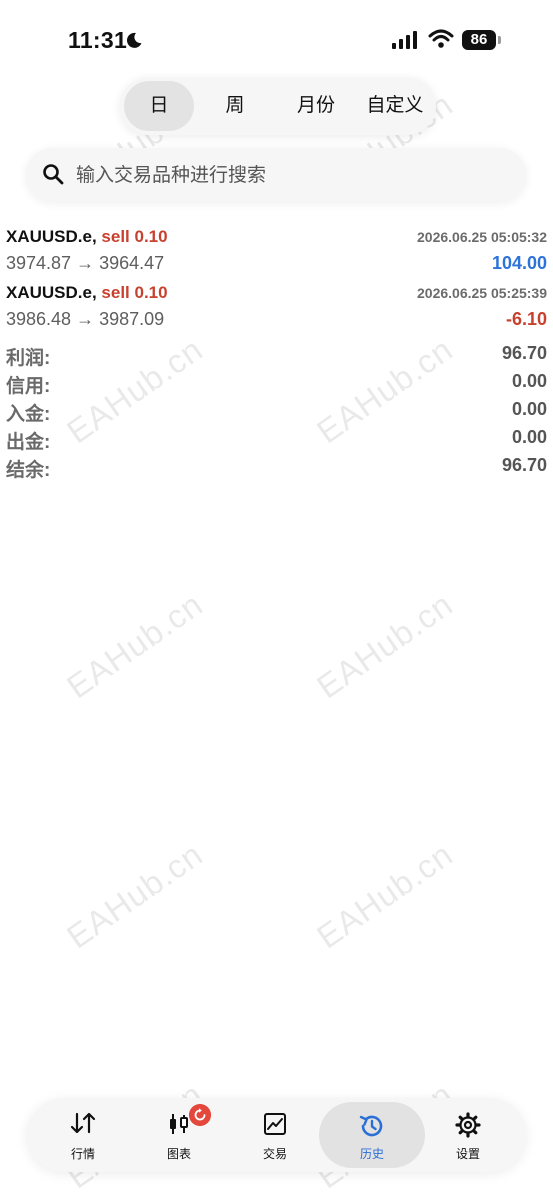 The width and height of the screenshot is (553, 1200). What do you see at coordinates (316, 106) in the screenshot?
I see `tab-month: 月份` at bounding box center [316, 106].